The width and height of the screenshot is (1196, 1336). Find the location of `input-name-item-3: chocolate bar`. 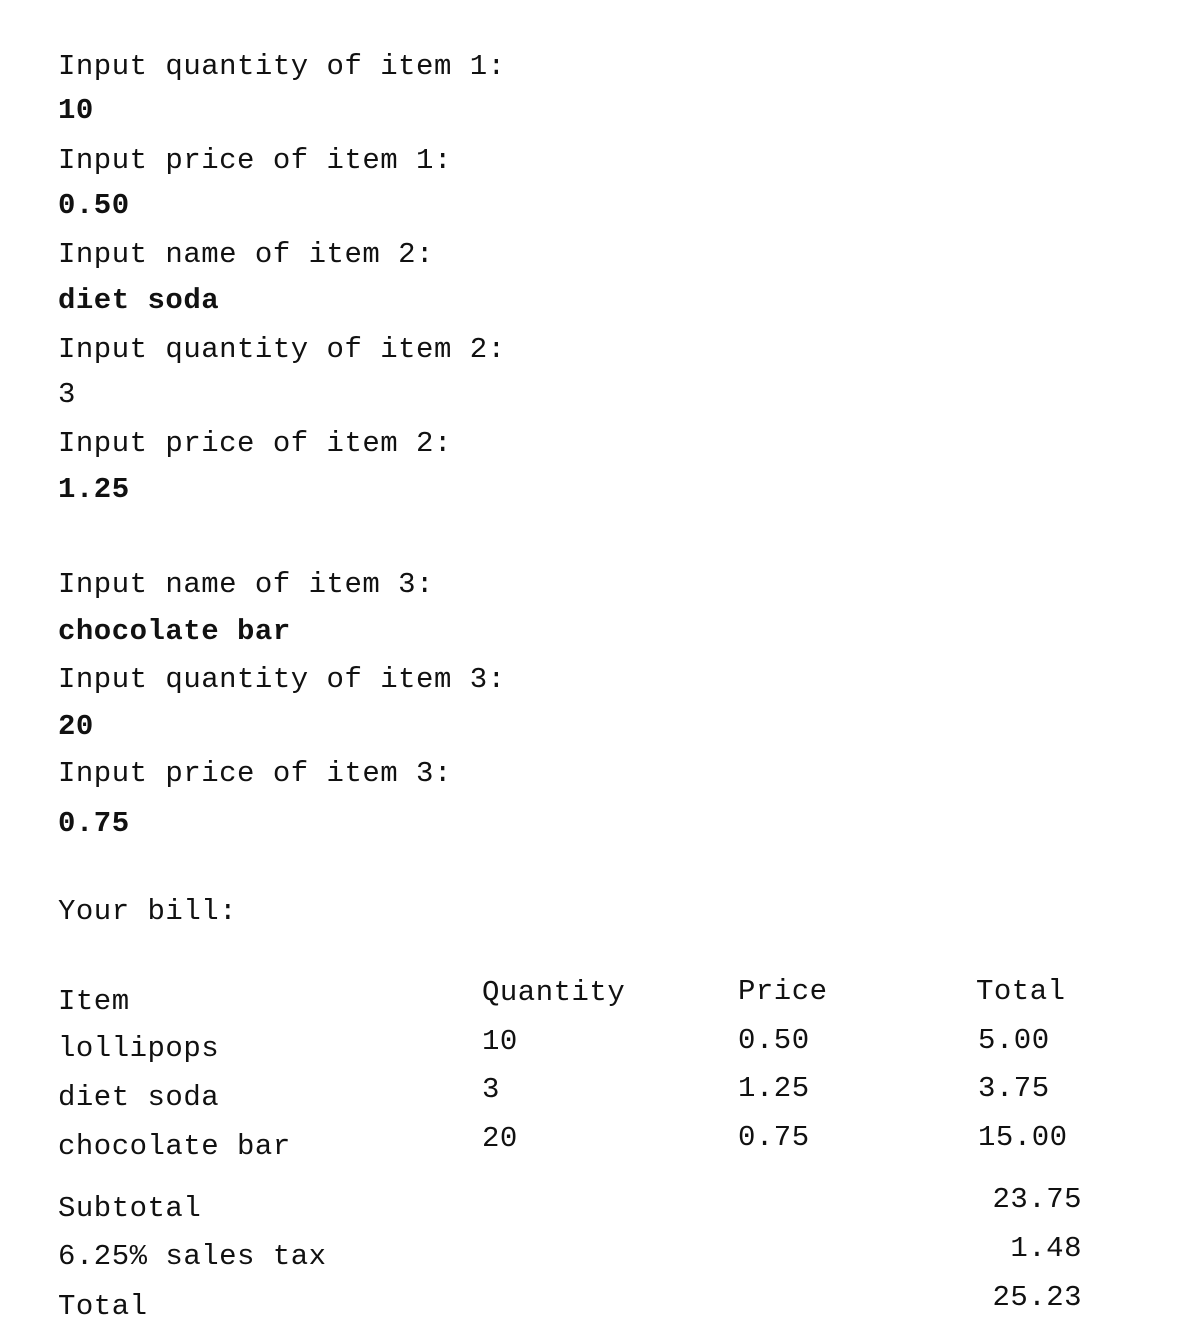

input-name-item-3: chocolate bar is located at coordinates (174, 631).